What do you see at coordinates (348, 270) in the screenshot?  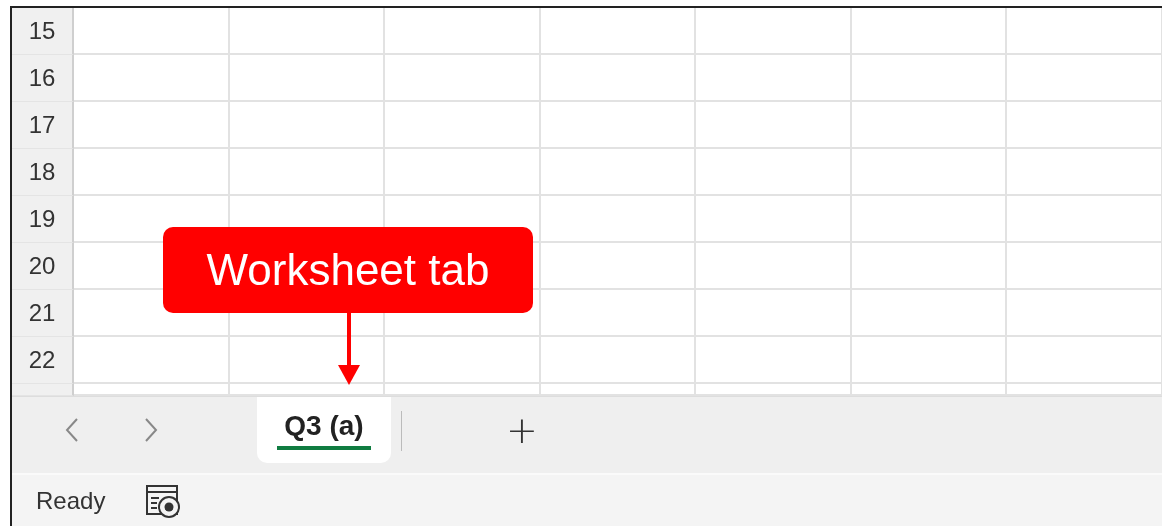 I see `callout-tooltip: Worksheet tab` at bounding box center [348, 270].